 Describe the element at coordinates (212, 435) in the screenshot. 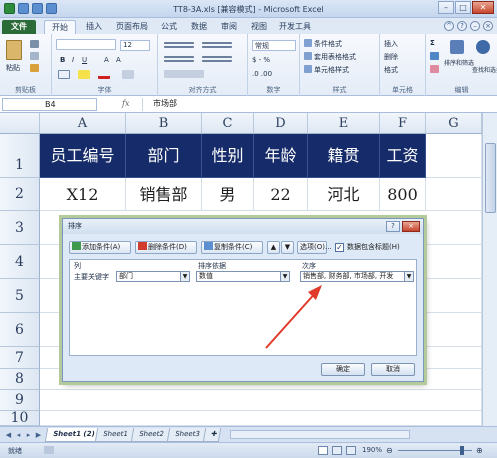

I see `insert-sheet-icon: ✚` at that location.